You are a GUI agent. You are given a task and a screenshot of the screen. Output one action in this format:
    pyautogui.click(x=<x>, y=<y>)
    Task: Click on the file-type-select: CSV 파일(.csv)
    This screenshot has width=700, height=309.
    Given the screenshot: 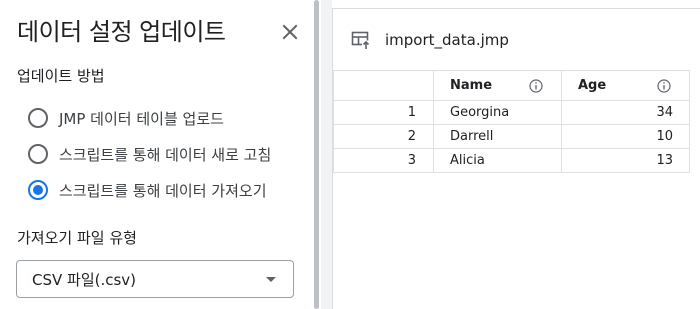 What is the action you would take?
    pyautogui.click(x=155, y=279)
    